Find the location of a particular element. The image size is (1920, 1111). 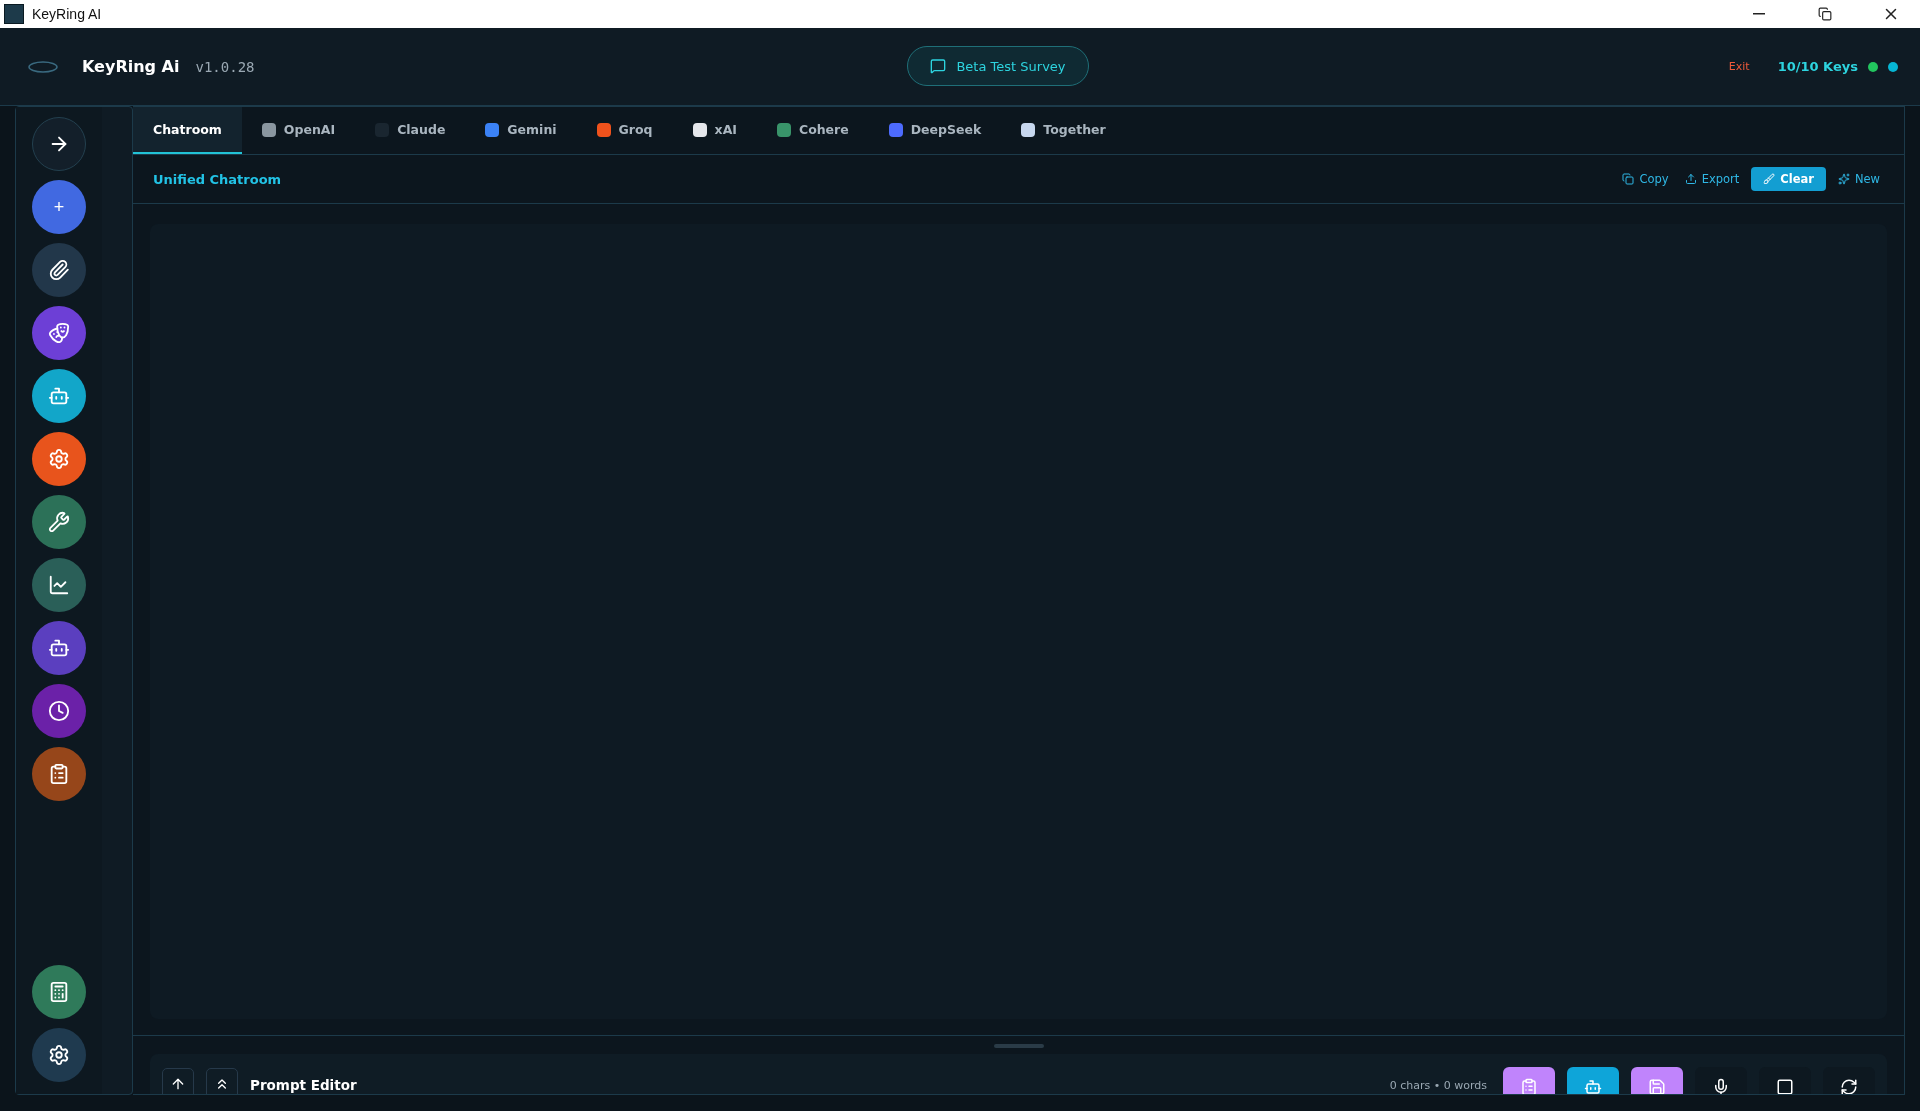

masks-button is located at coordinates (59, 333).